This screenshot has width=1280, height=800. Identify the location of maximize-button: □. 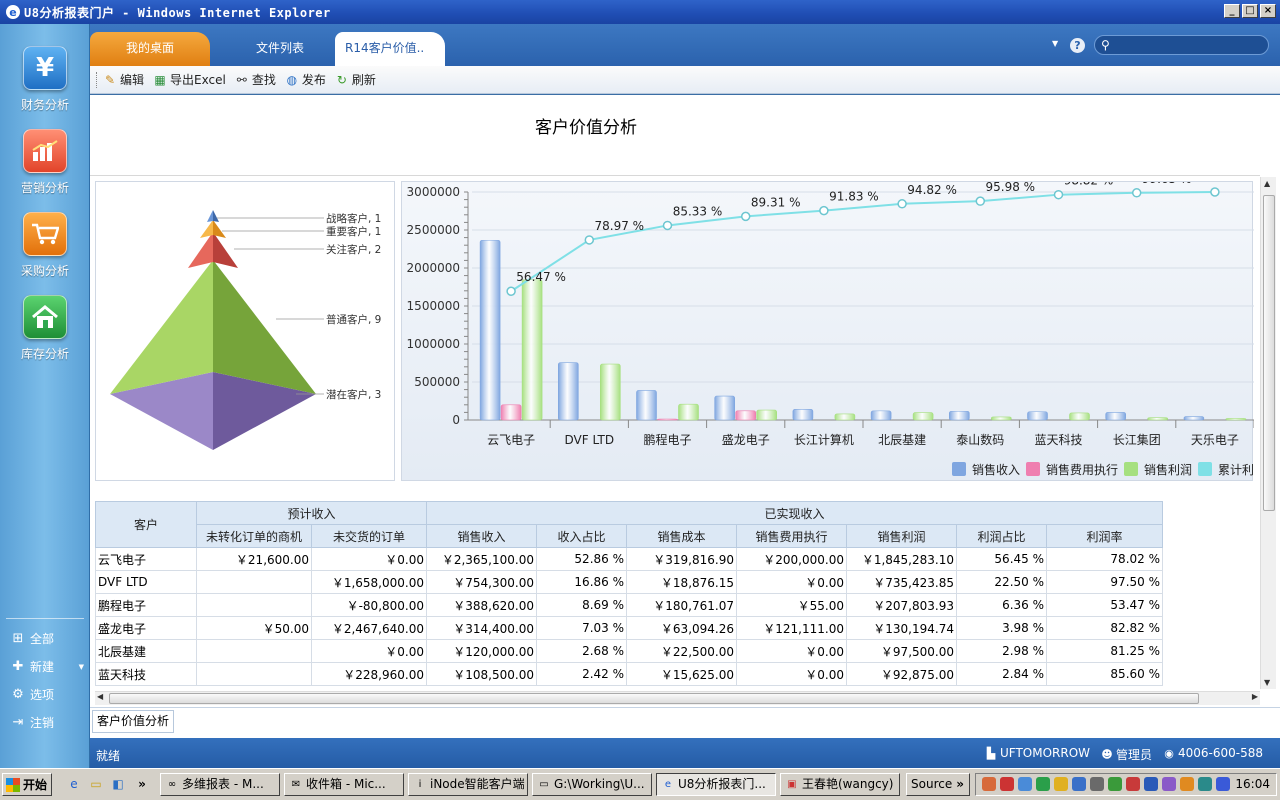
(1250, 11).